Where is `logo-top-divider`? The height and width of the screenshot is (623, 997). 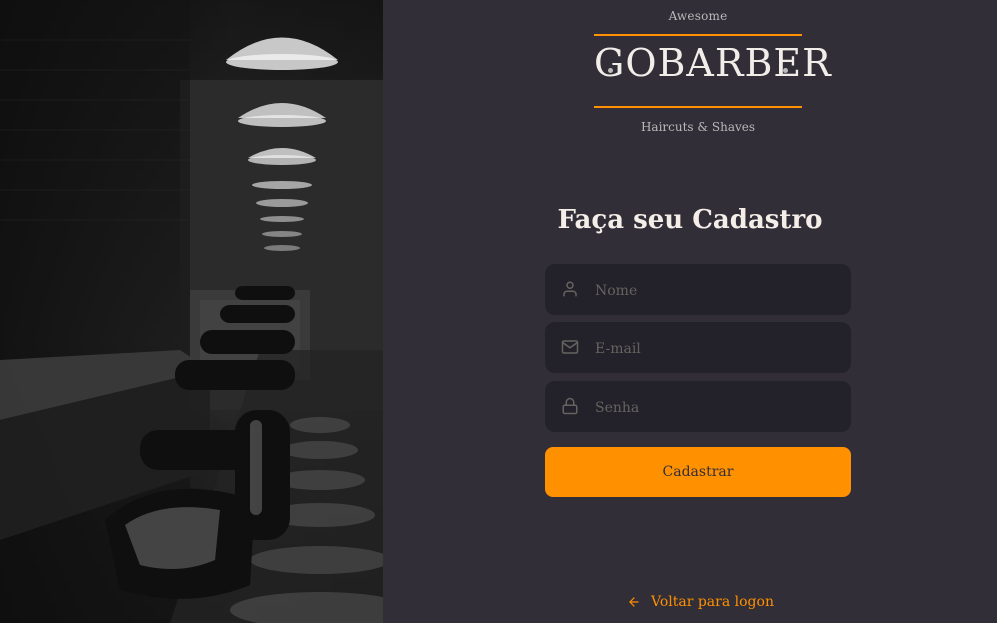
logo-top-divider is located at coordinates (698, 35).